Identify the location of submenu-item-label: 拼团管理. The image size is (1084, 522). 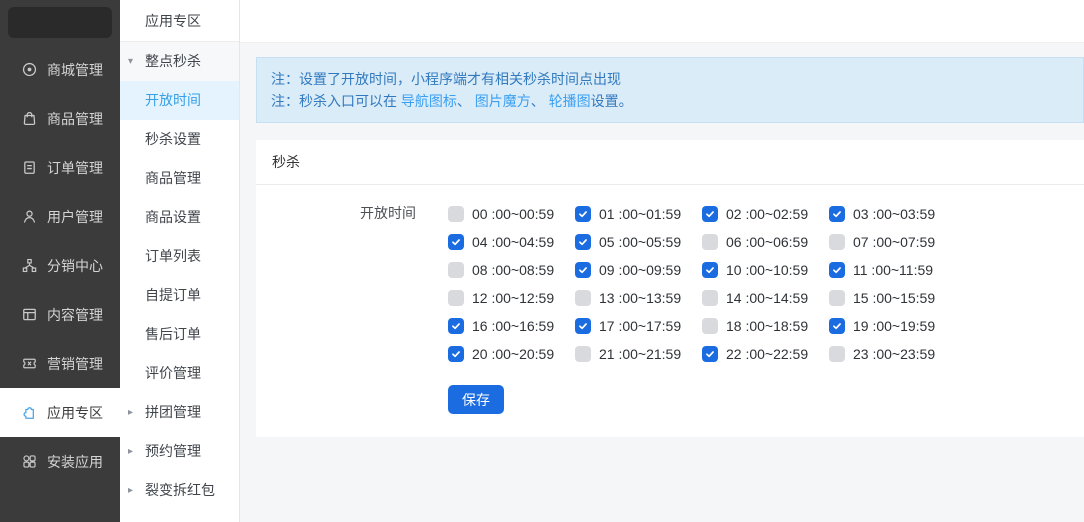
(173, 412).